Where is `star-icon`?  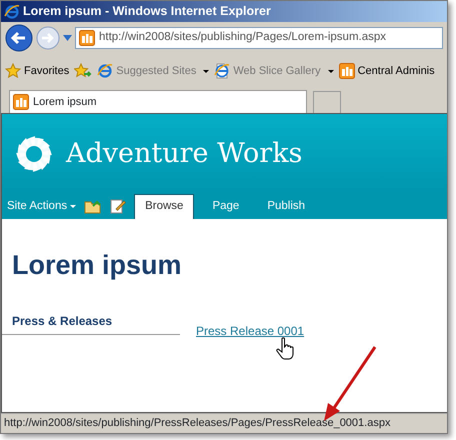
star-icon is located at coordinates (13, 71).